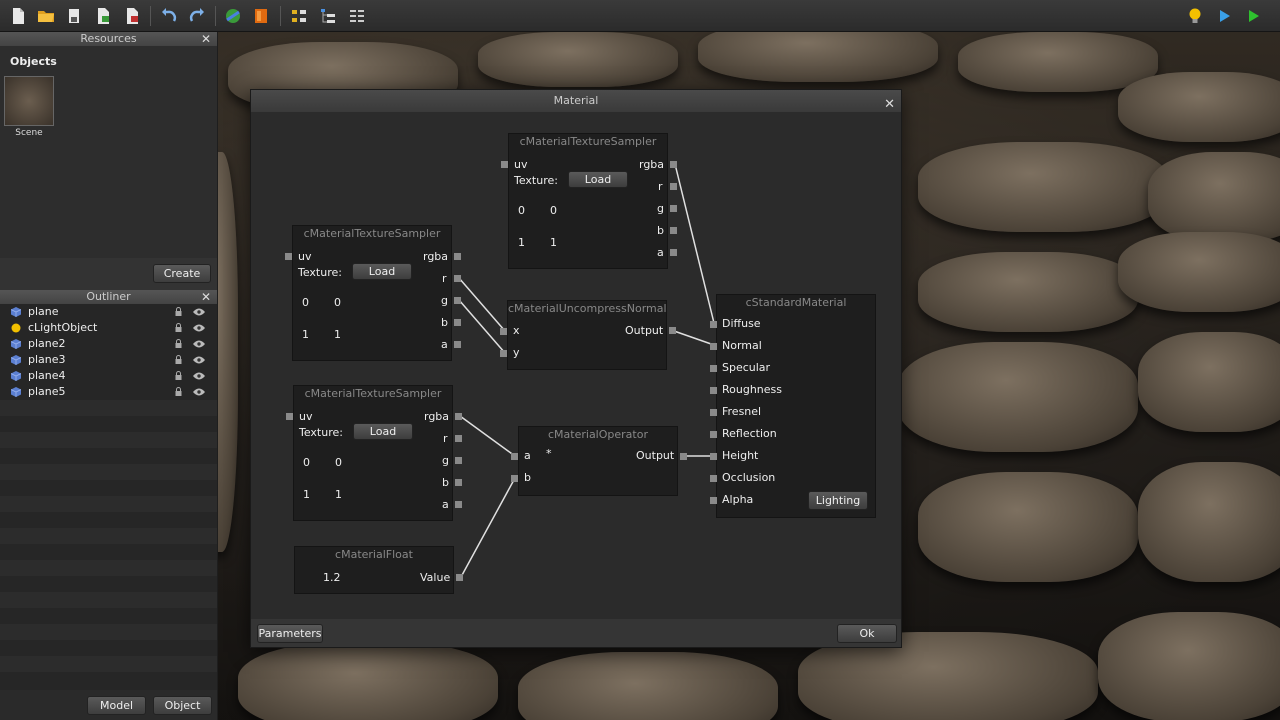  I want to click on undo-icon, so click(169, 16).